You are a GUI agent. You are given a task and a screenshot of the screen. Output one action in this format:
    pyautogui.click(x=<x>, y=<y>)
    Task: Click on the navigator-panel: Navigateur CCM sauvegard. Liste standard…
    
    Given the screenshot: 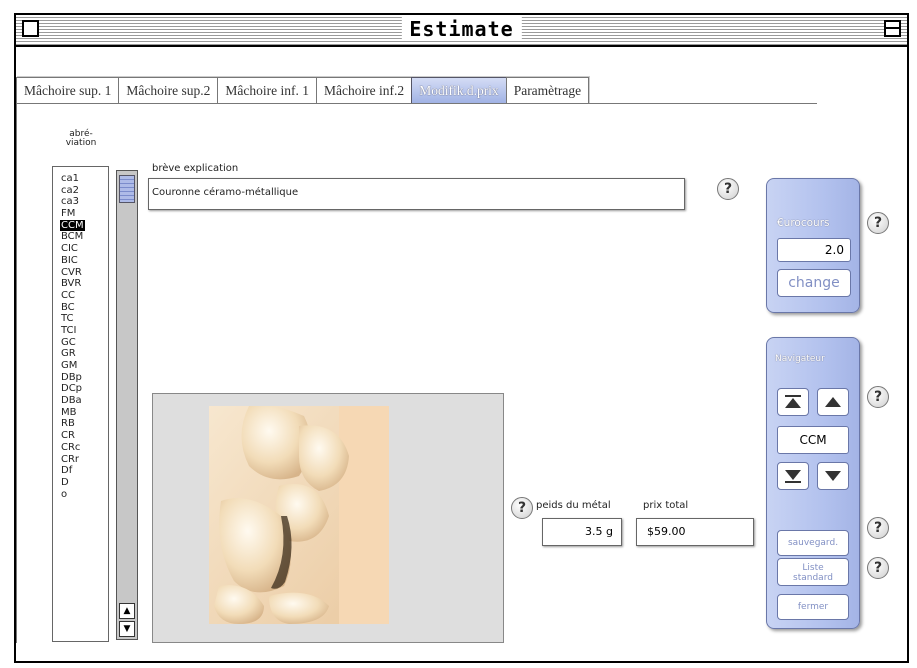 What is the action you would take?
    pyautogui.click(x=813, y=483)
    